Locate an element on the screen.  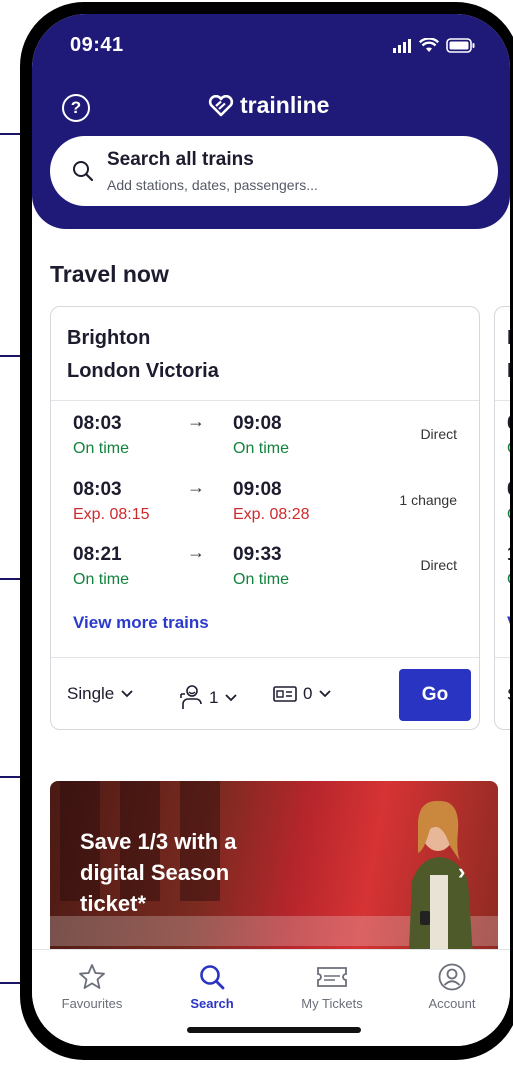
tab-favourites: Favourites is located at coordinates (92, 985).